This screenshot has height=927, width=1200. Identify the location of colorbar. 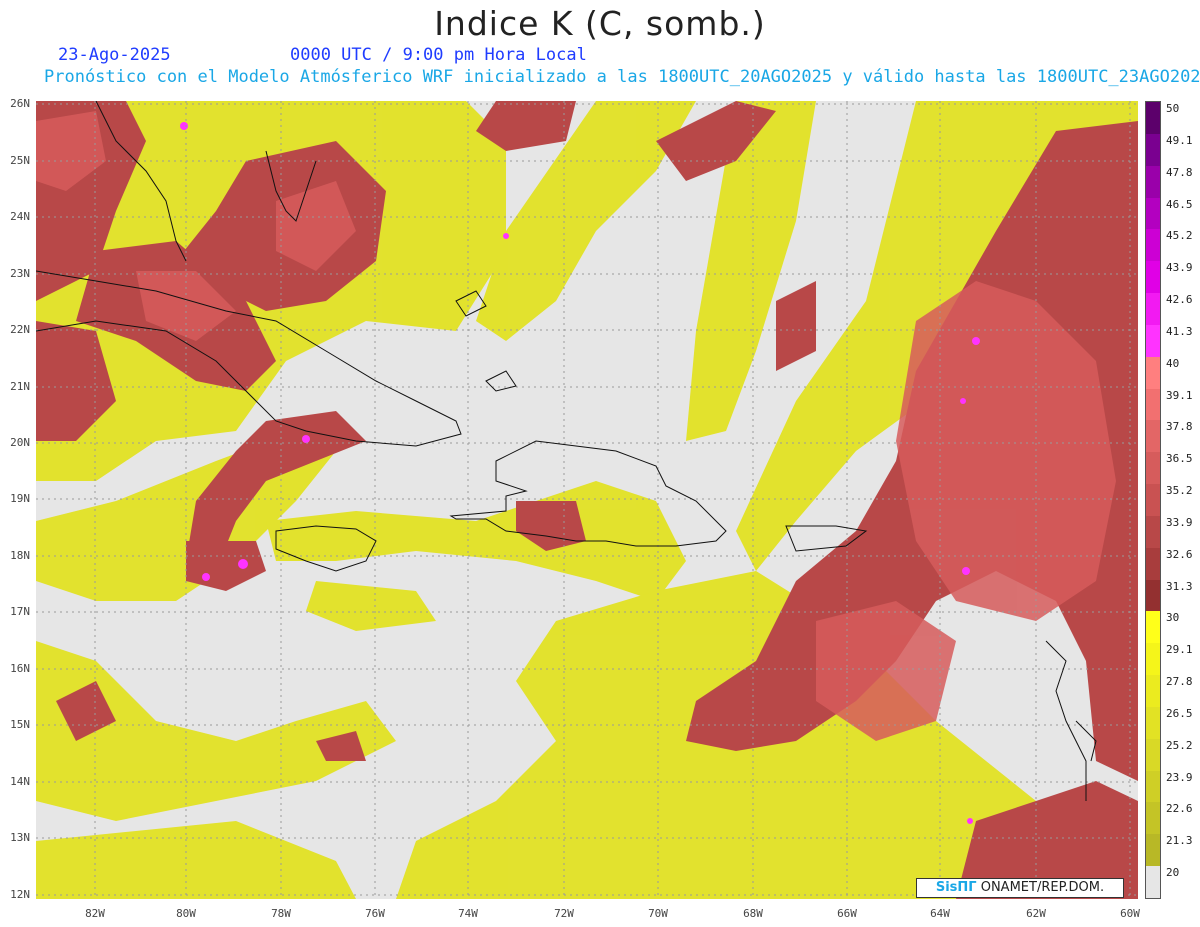
(1153, 500).